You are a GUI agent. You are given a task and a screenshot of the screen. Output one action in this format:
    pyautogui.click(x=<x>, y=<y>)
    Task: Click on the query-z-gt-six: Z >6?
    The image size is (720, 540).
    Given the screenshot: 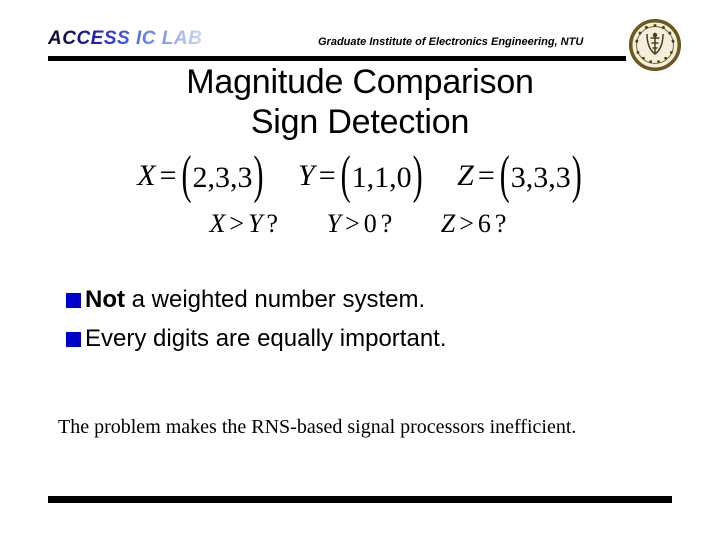 What is the action you would take?
    pyautogui.click(x=476, y=224)
    